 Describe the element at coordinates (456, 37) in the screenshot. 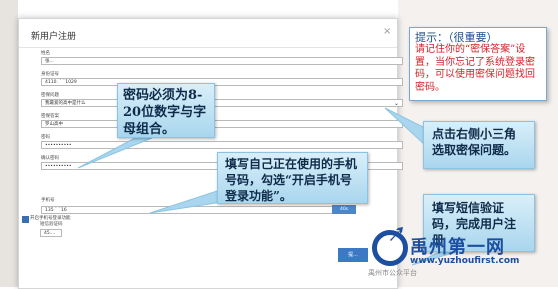

I see `tip-title: 提示：（很重要）` at that location.